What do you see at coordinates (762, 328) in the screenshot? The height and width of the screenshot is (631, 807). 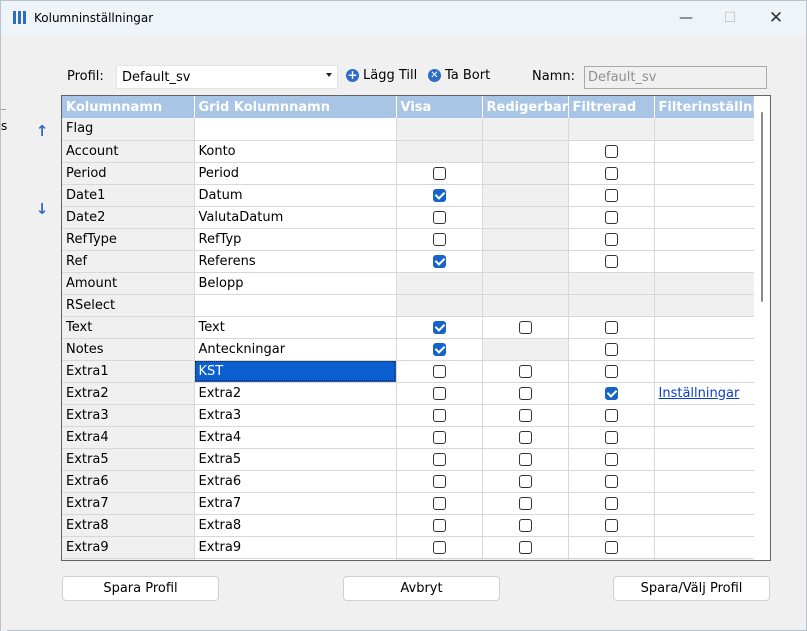 I see `grid-vertical-scrollbar` at bounding box center [762, 328].